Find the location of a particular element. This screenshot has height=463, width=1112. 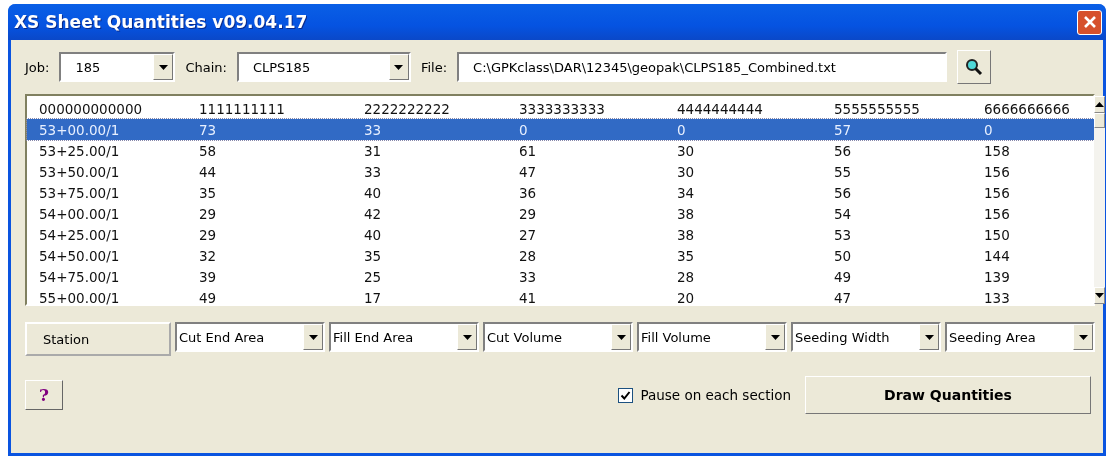

search-button is located at coordinates (974, 67).